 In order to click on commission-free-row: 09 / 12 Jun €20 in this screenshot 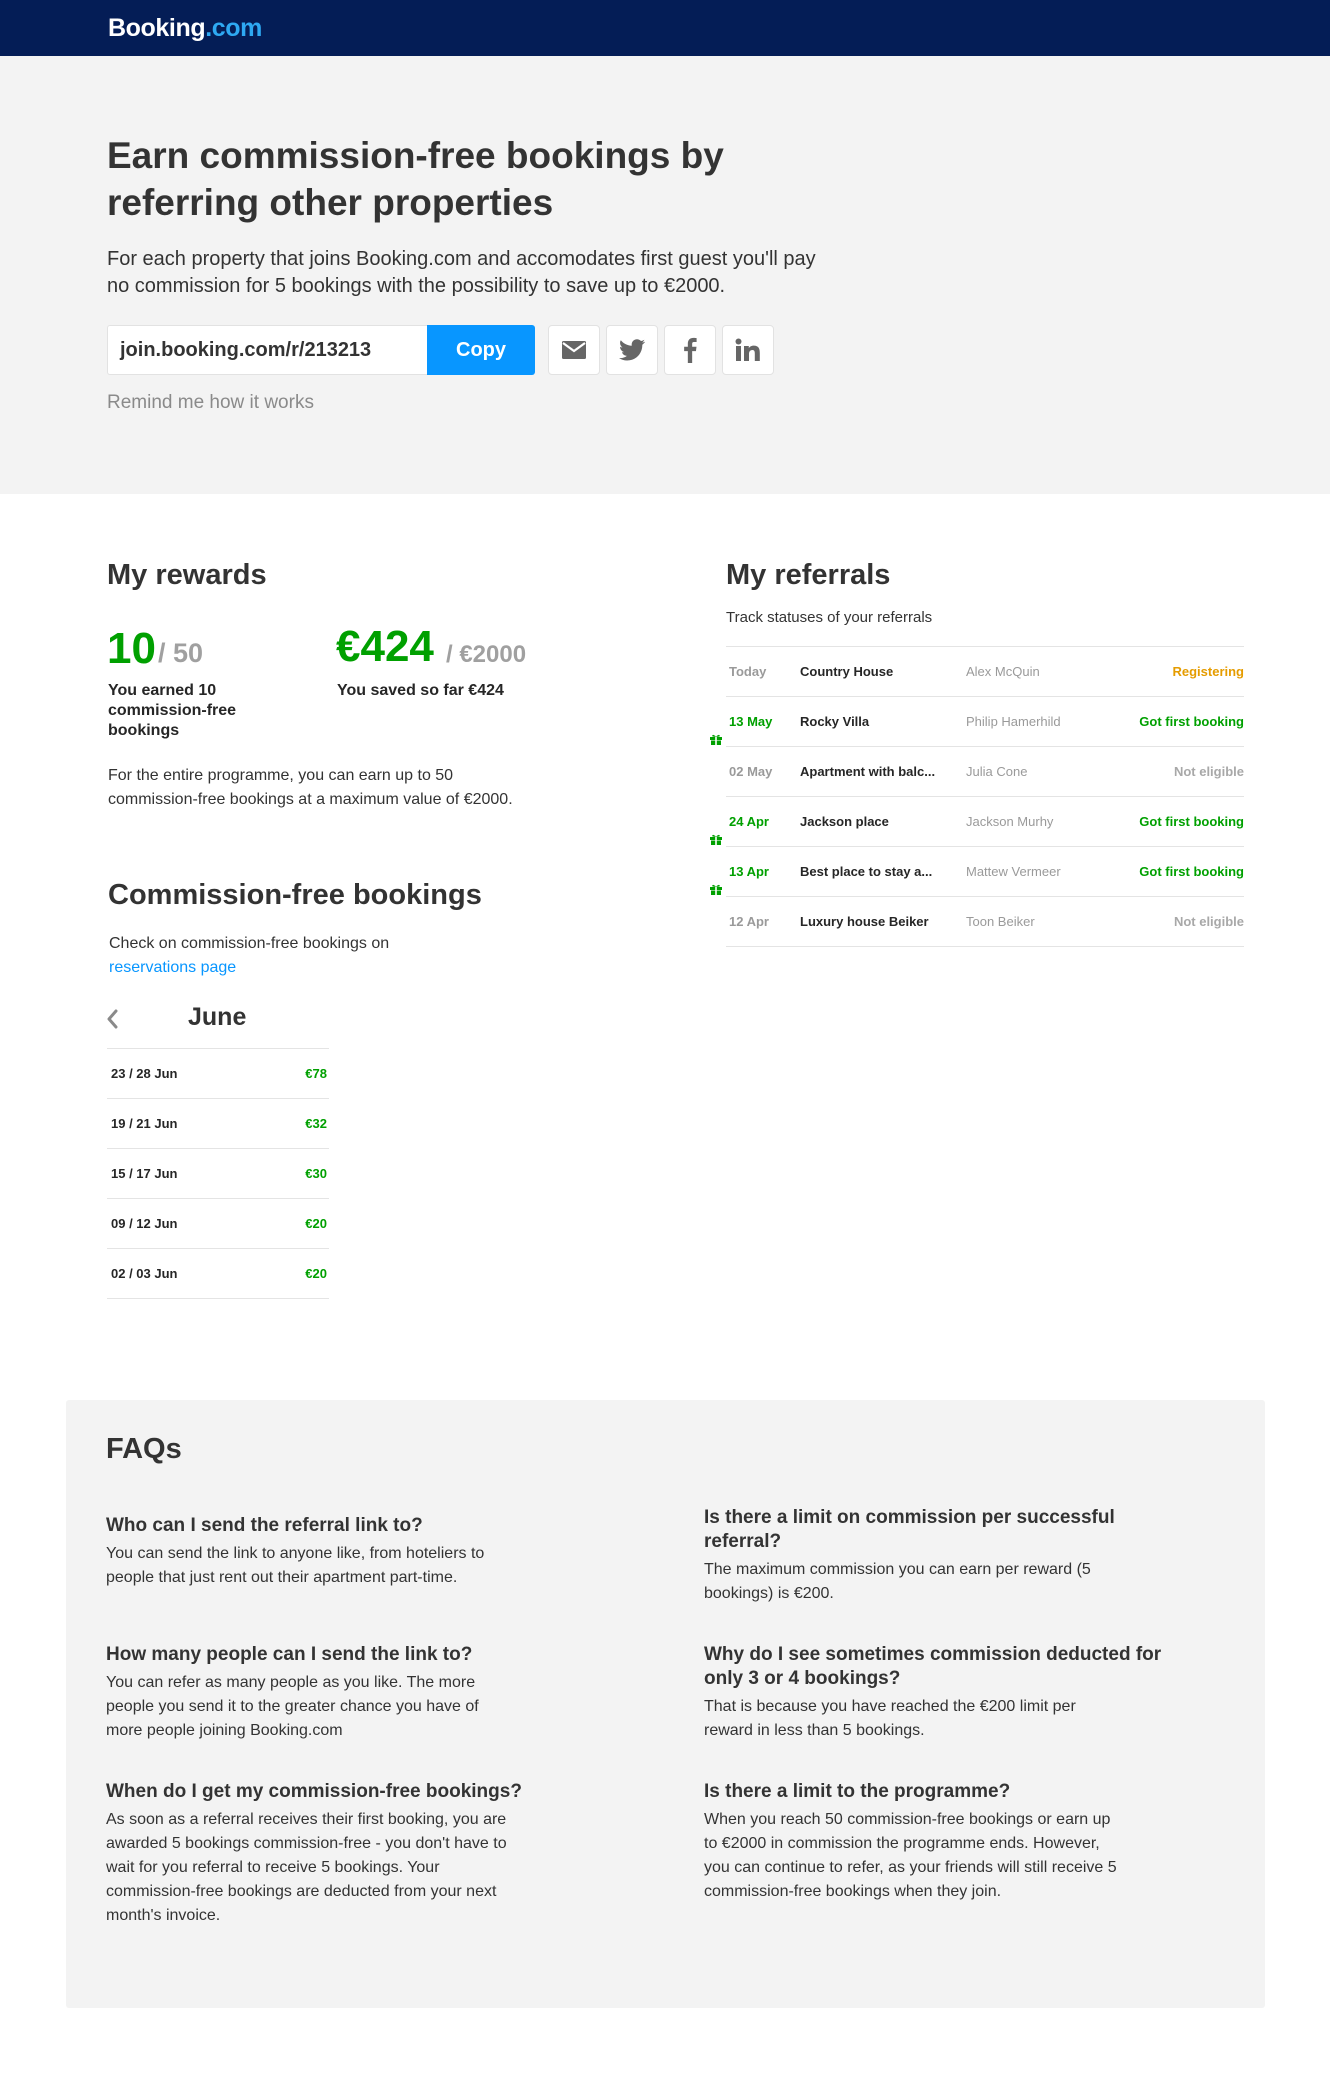, I will do `click(218, 1224)`.